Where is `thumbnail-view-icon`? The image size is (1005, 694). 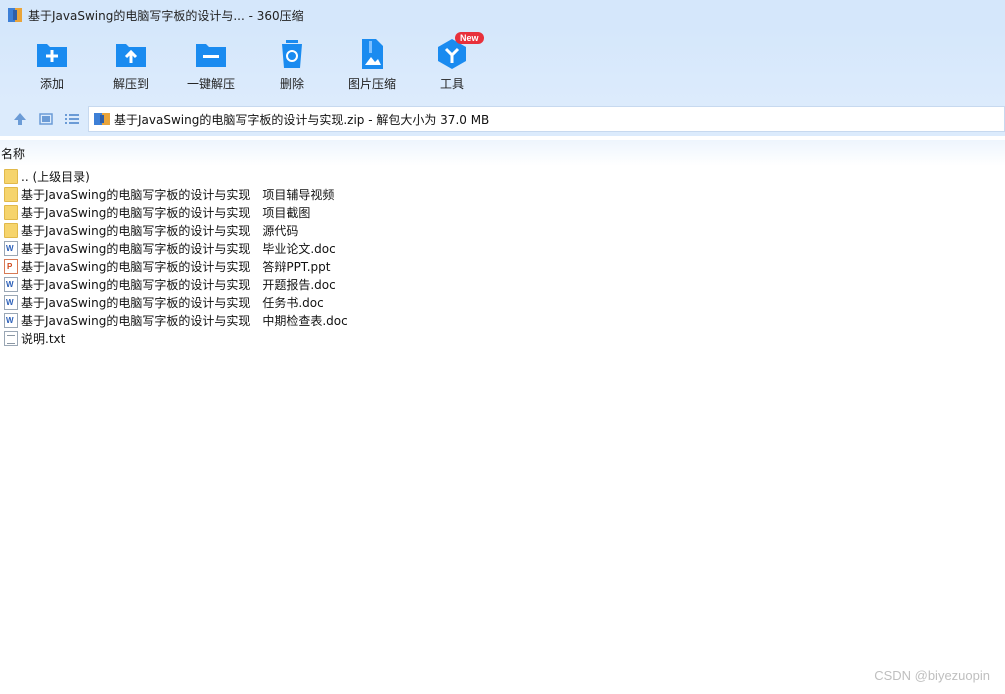 thumbnail-view-icon is located at coordinates (46, 119).